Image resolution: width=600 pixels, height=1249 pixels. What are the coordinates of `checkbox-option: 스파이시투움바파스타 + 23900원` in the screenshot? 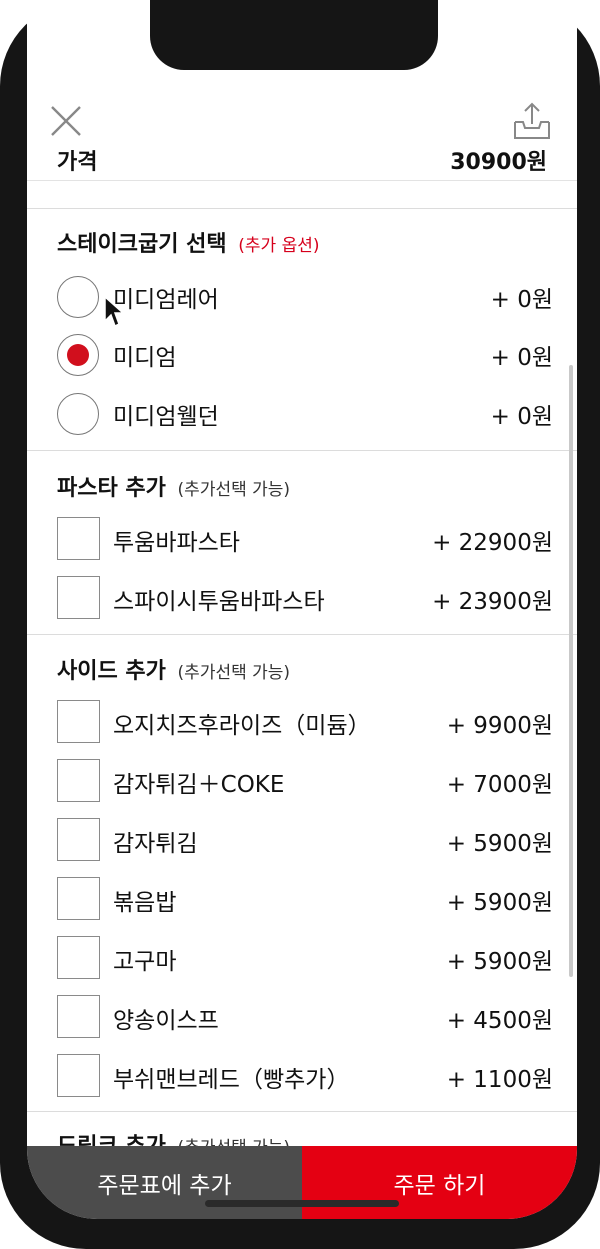 It's located at (302, 601).